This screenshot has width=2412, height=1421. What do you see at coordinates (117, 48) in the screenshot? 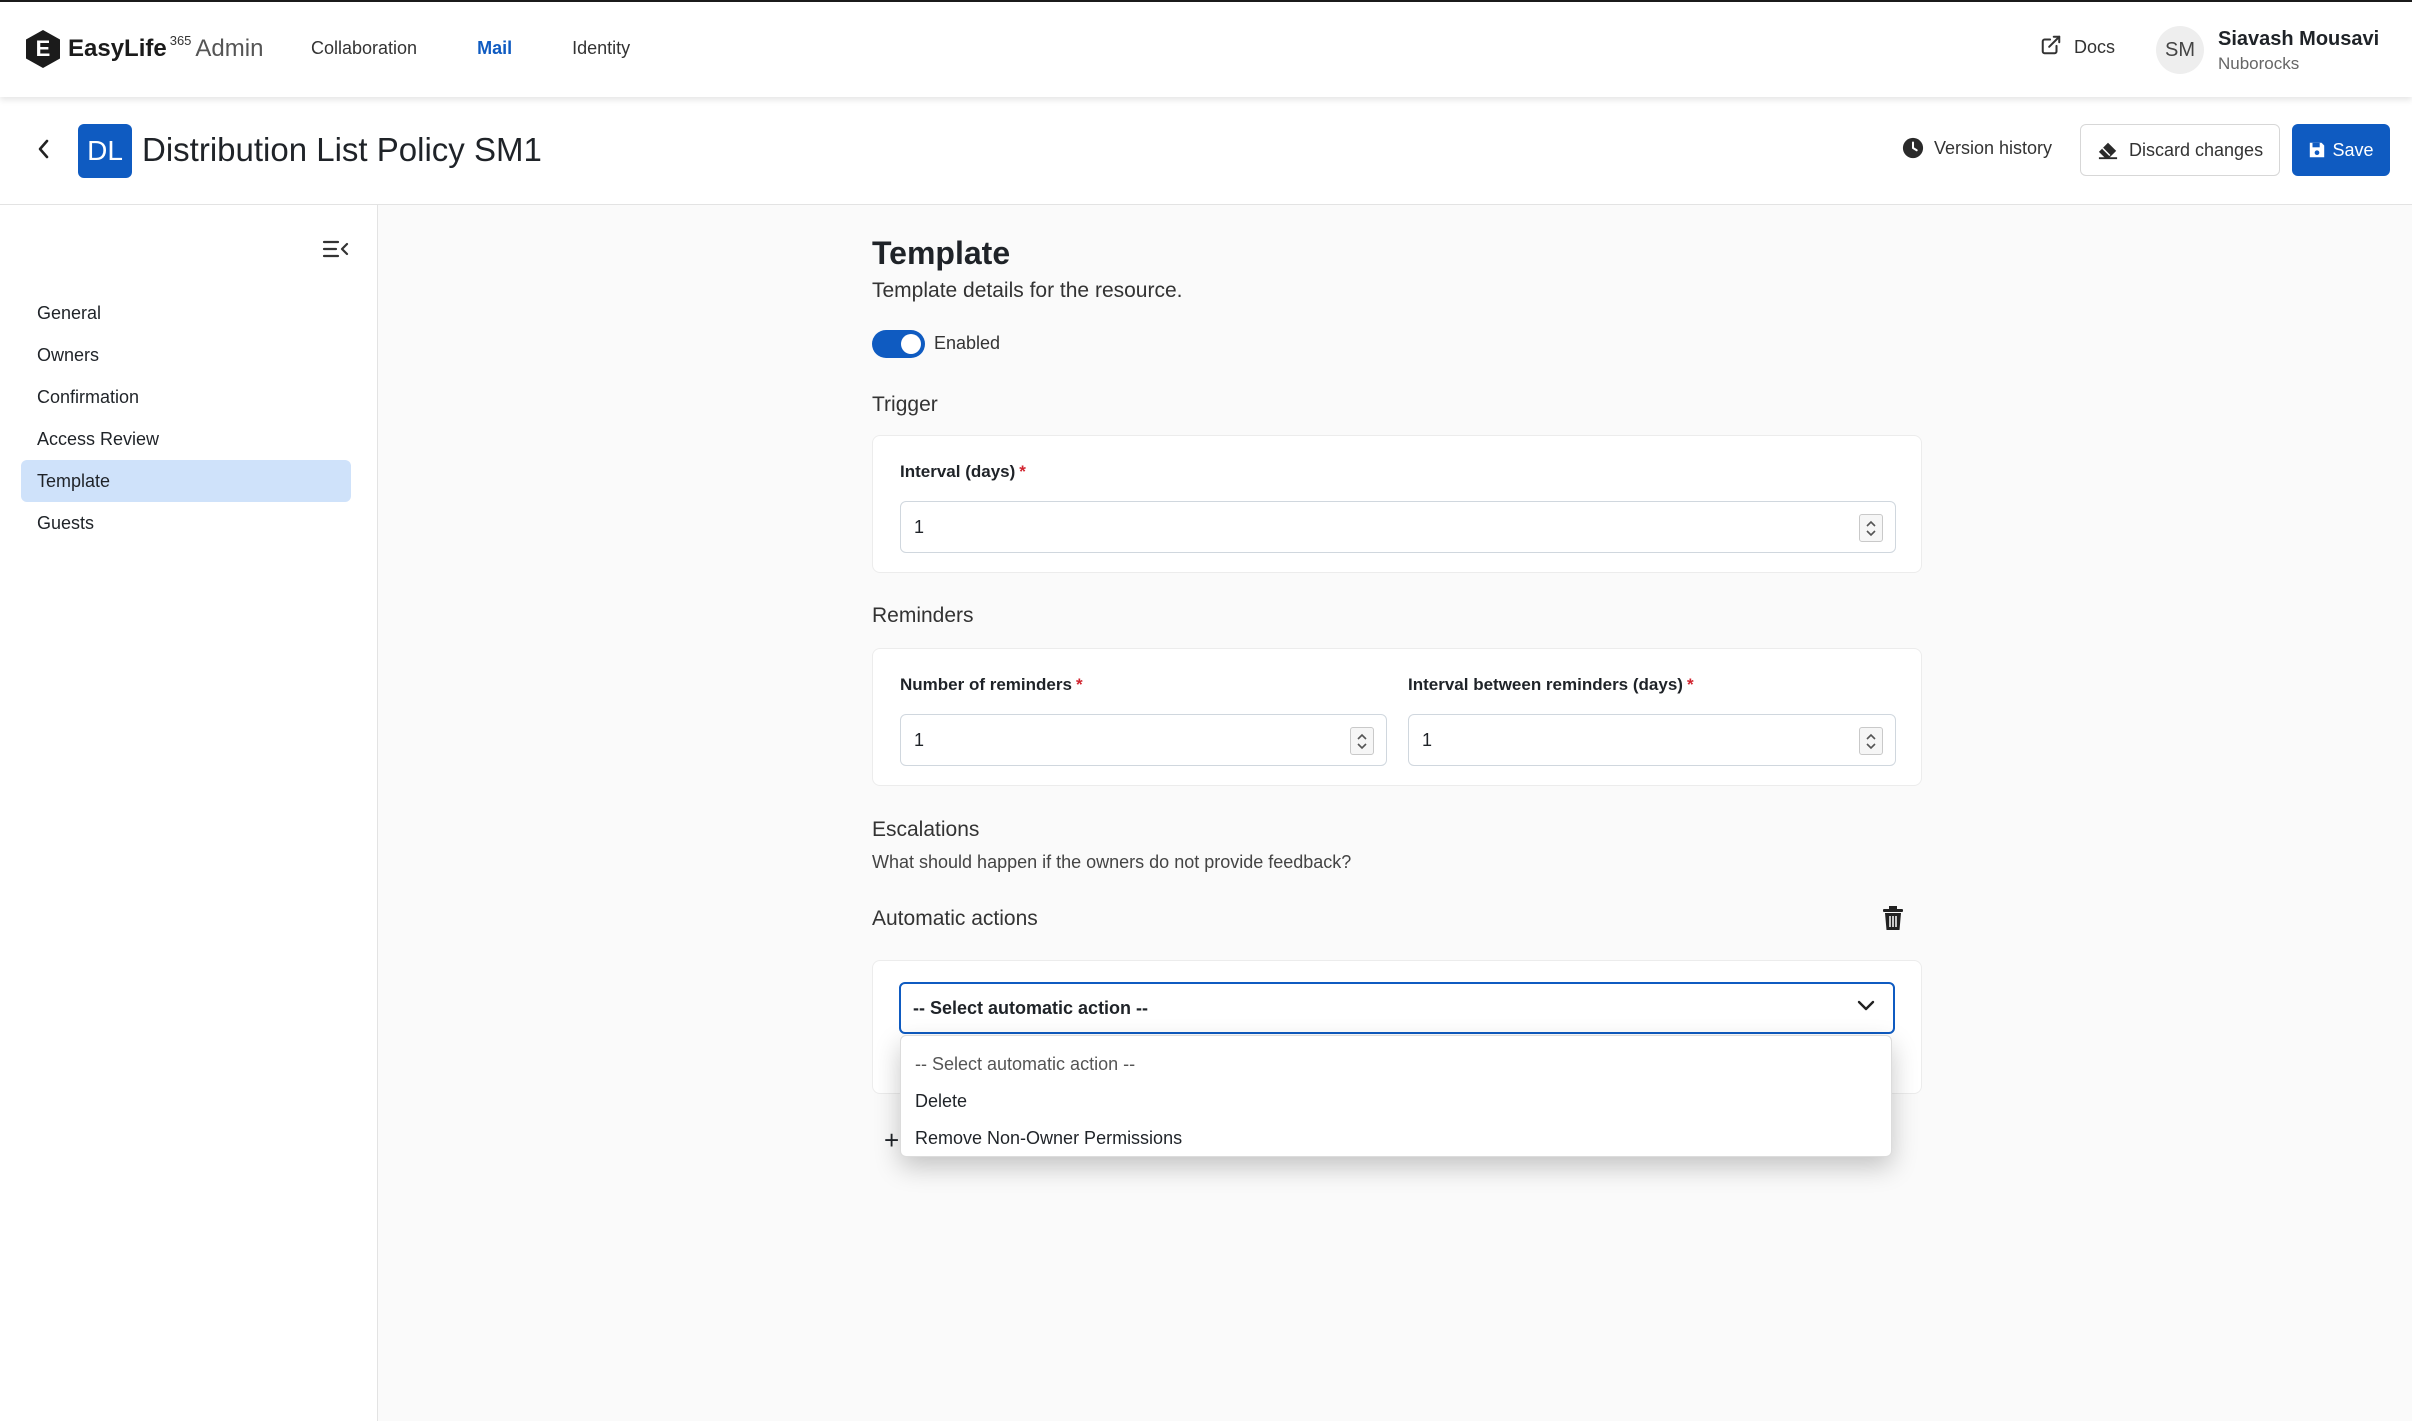
I see `brand-name: EasyLife` at bounding box center [117, 48].